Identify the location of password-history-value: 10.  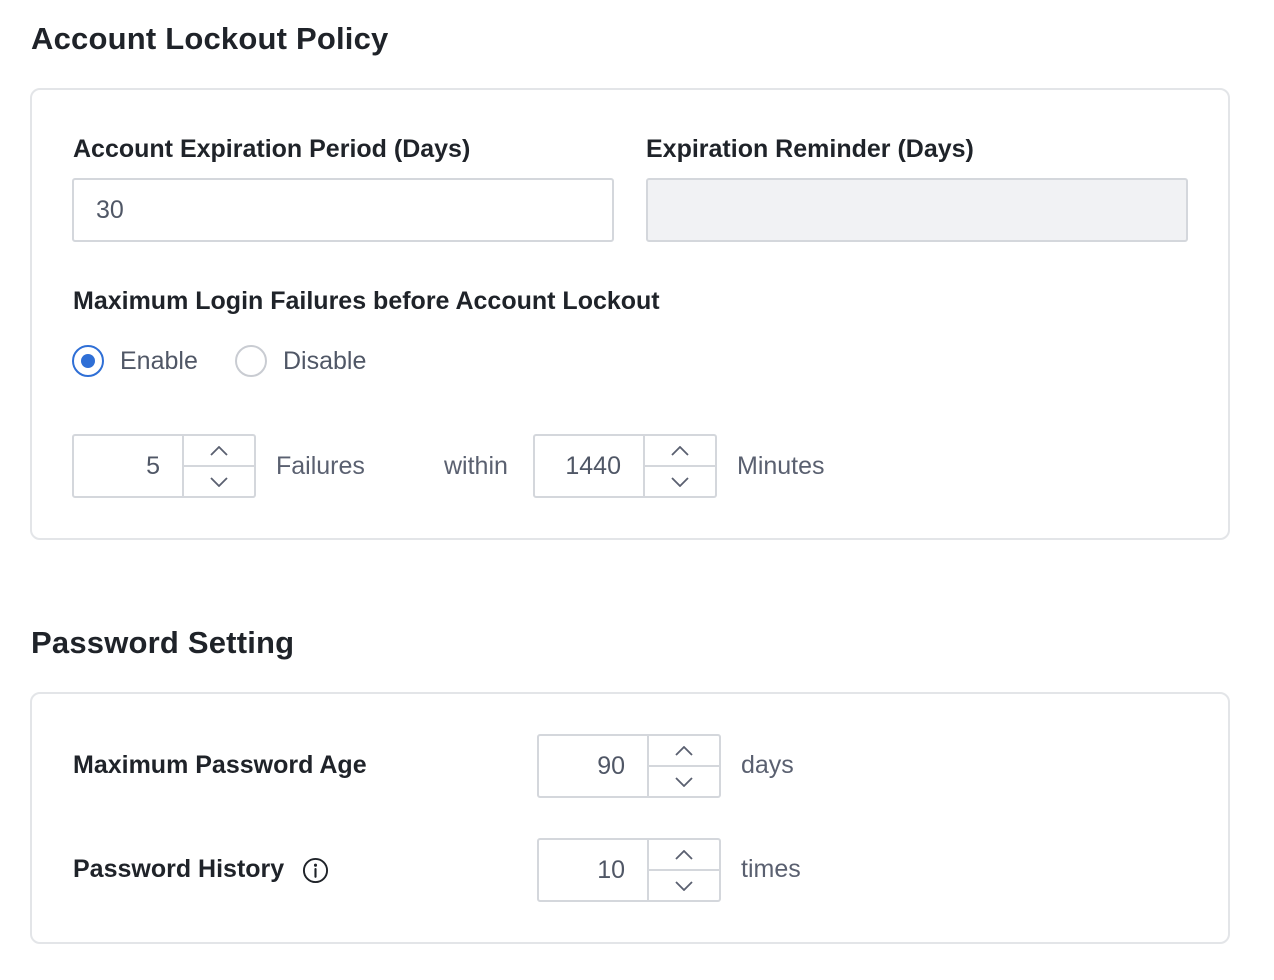
(593, 870).